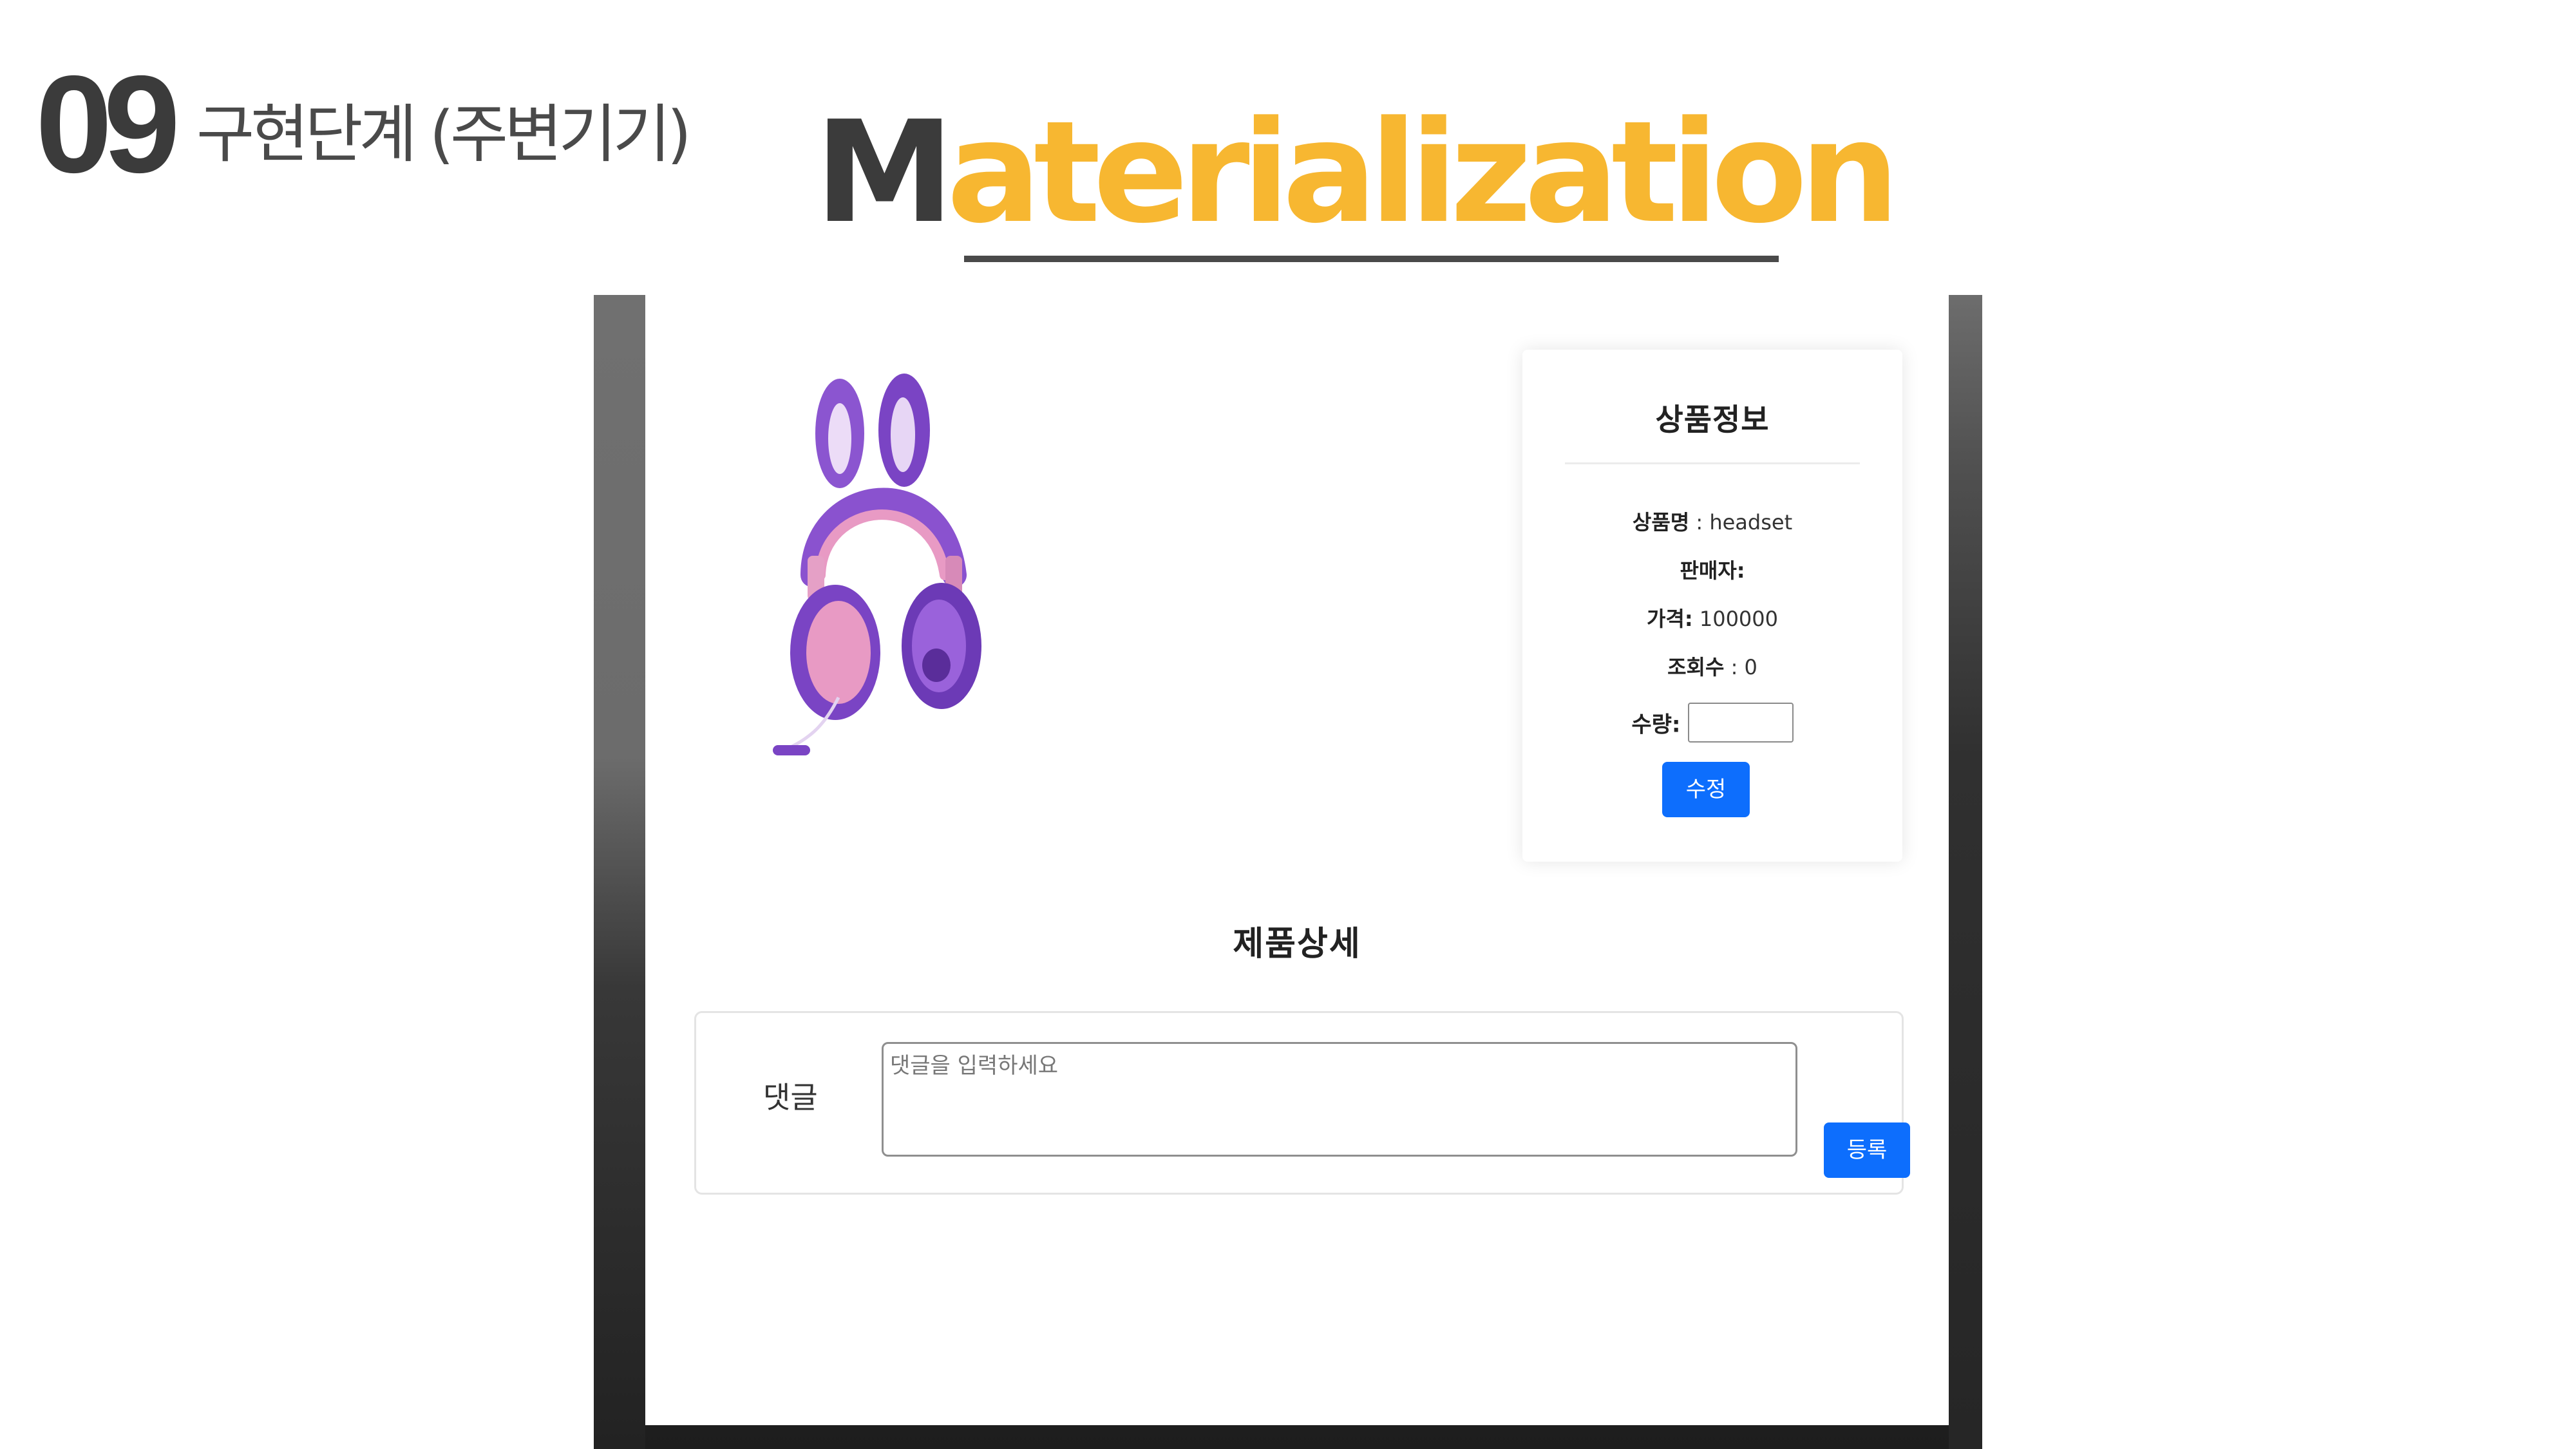 This screenshot has height=1449, width=2576. Describe the element at coordinates (619, 872) in the screenshot. I see `background-left-edge` at that location.